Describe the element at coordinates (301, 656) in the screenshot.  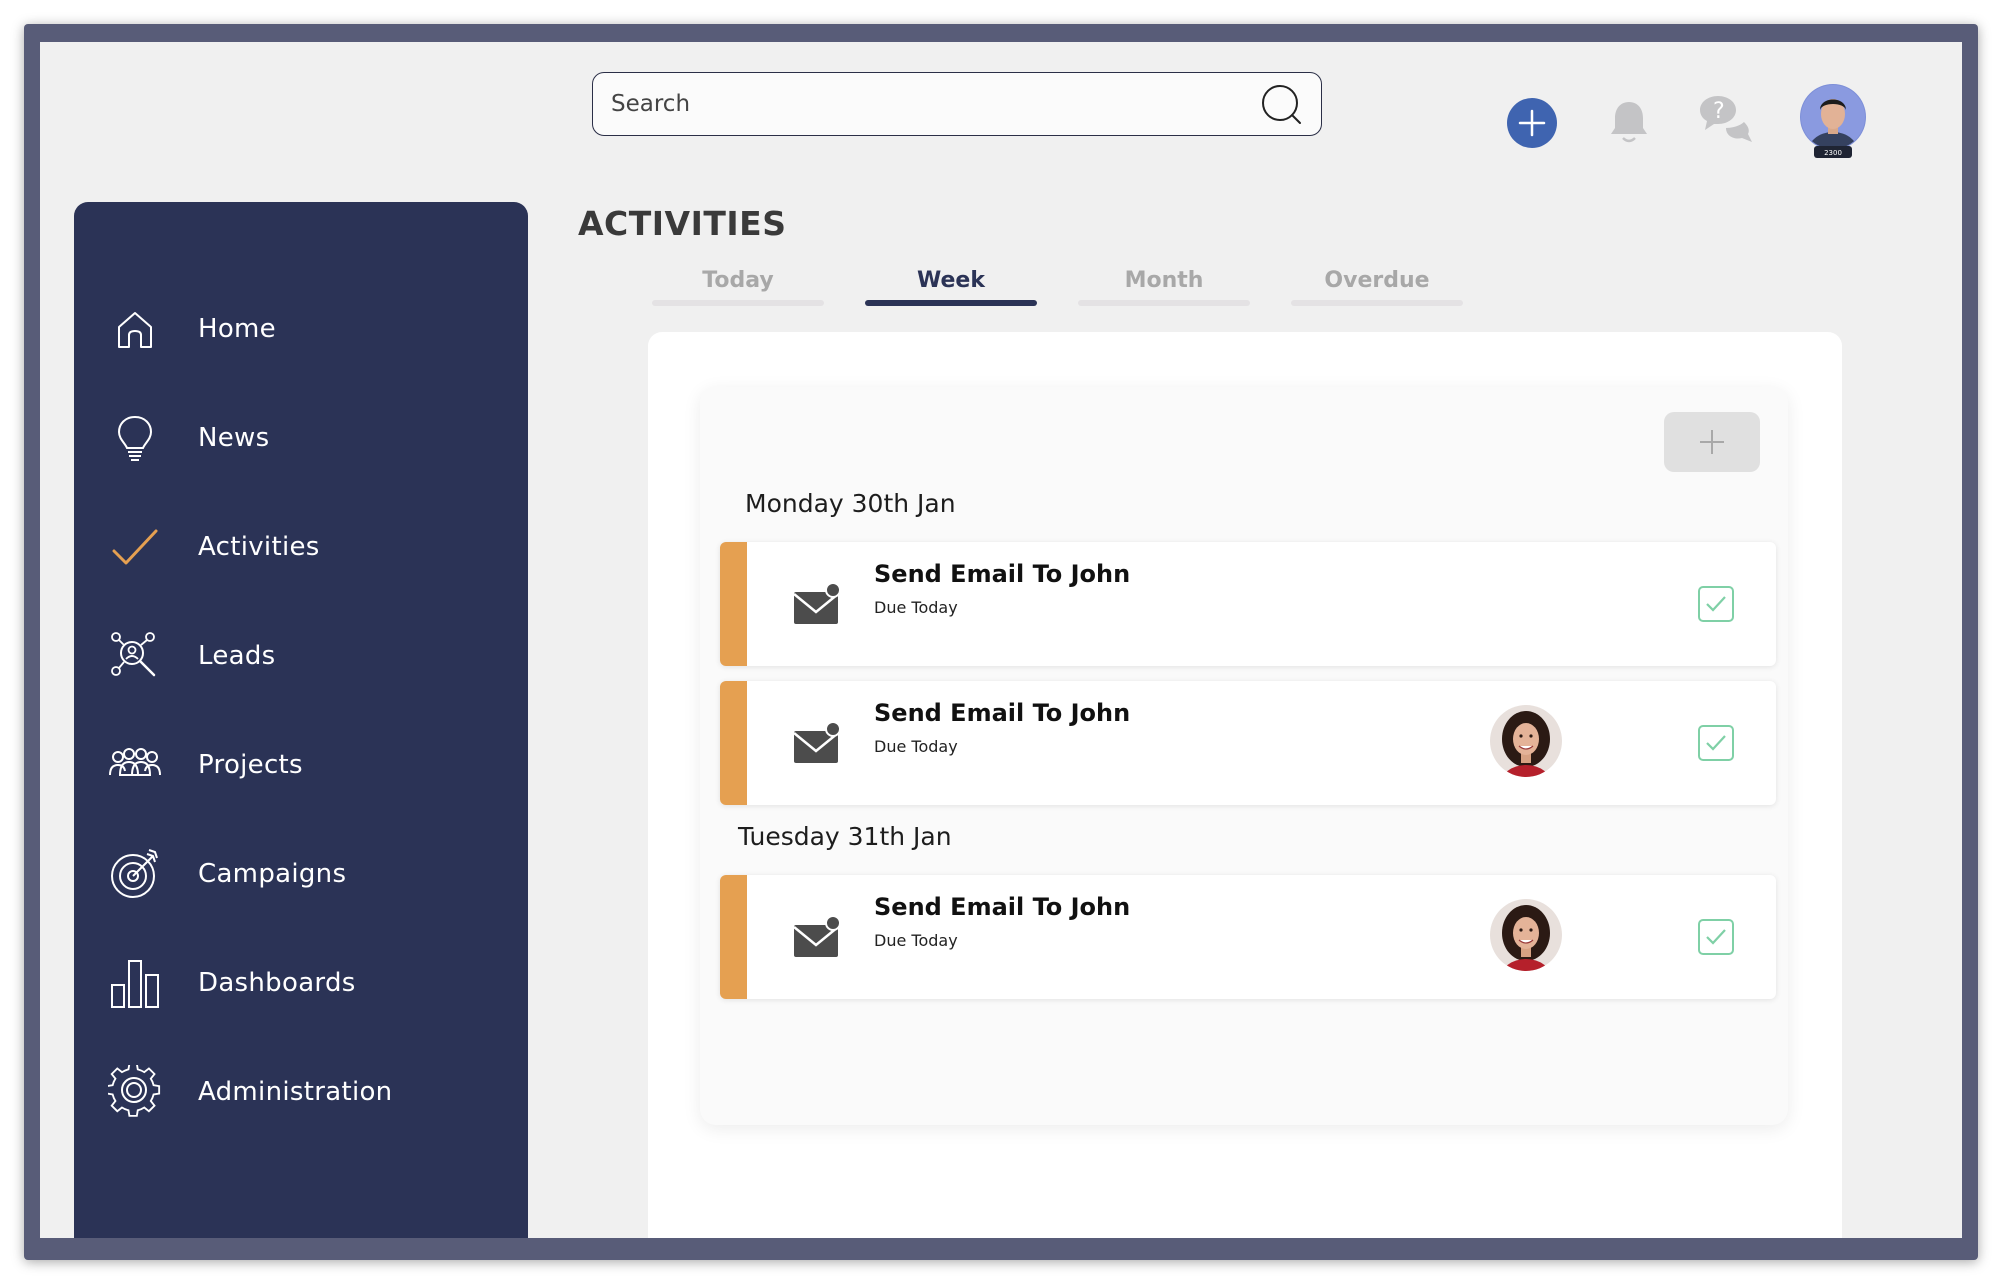
I see `sidebar-item-leads: Leads` at that location.